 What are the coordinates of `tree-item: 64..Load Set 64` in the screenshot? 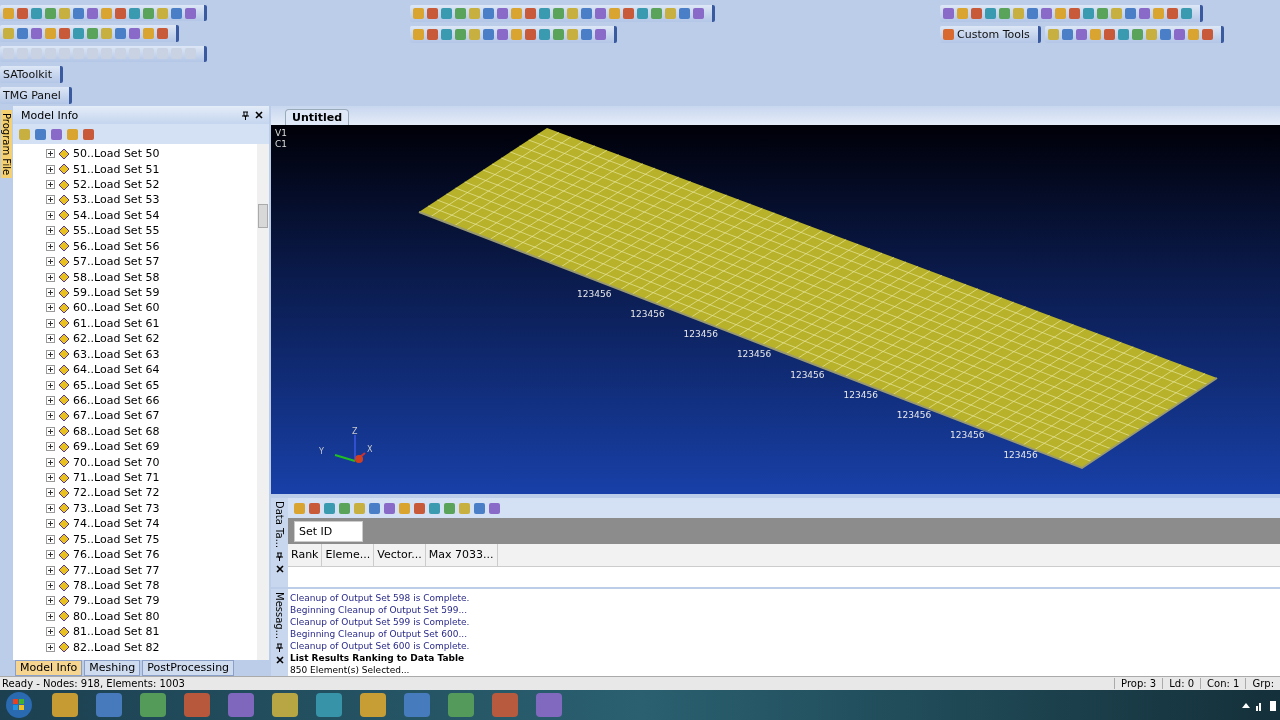 It's located at (116, 370).